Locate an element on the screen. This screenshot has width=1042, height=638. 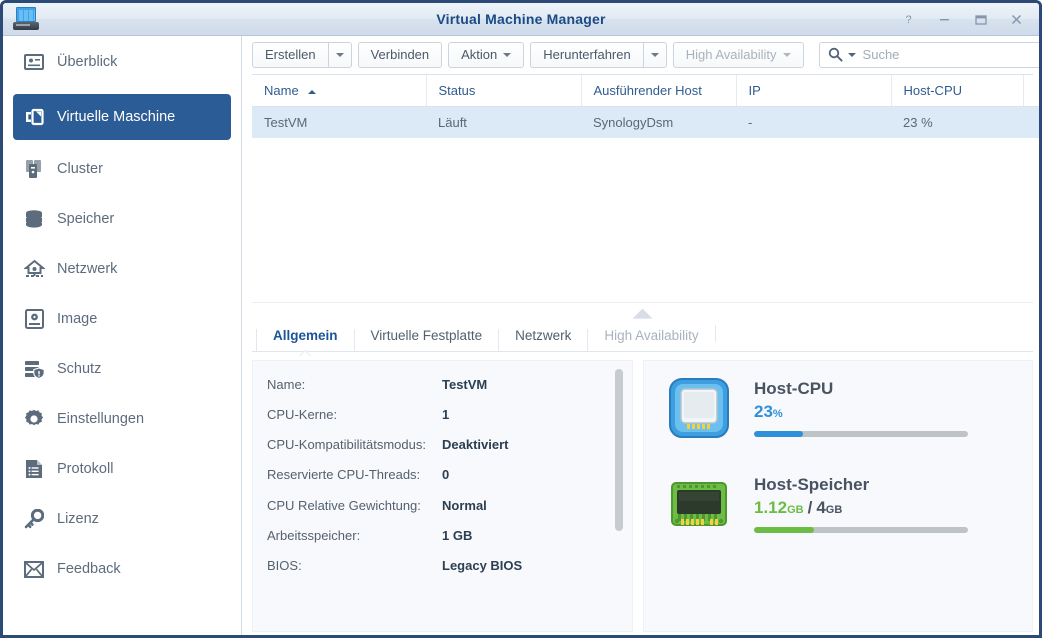
column-options-button is located at coordinates (1031, 91).